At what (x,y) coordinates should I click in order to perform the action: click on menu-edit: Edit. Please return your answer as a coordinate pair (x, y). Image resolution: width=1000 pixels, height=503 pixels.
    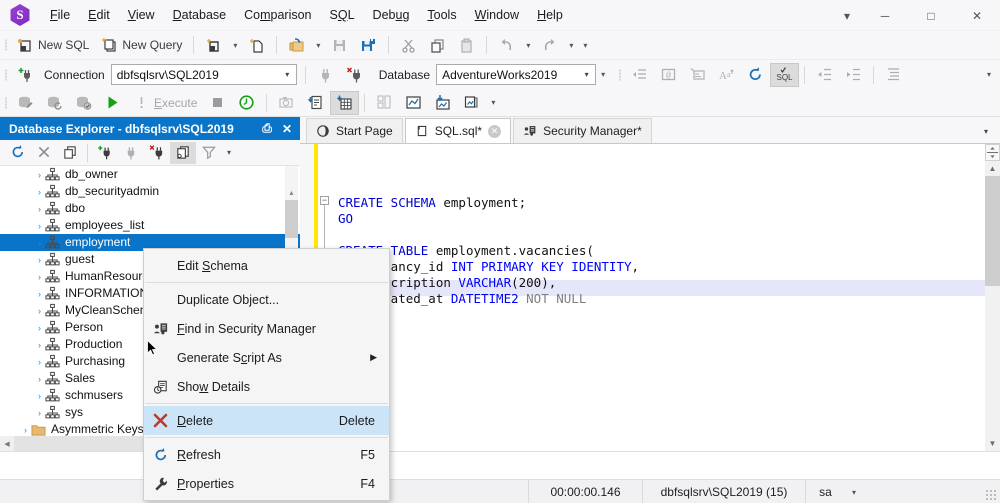
    Looking at the image, I should click on (99, 15).